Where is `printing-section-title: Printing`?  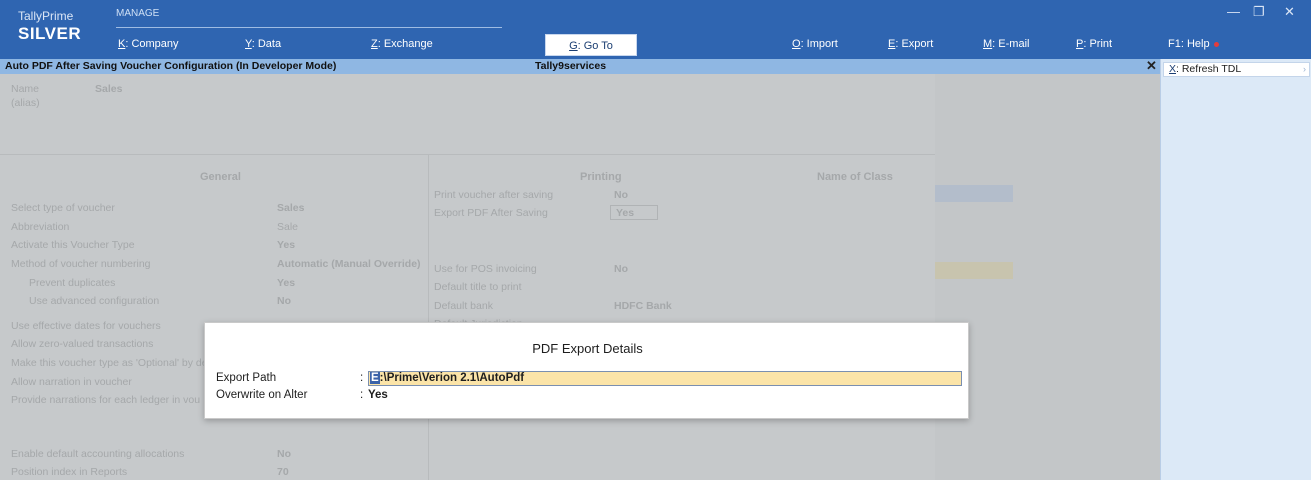 printing-section-title: Printing is located at coordinates (601, 177).